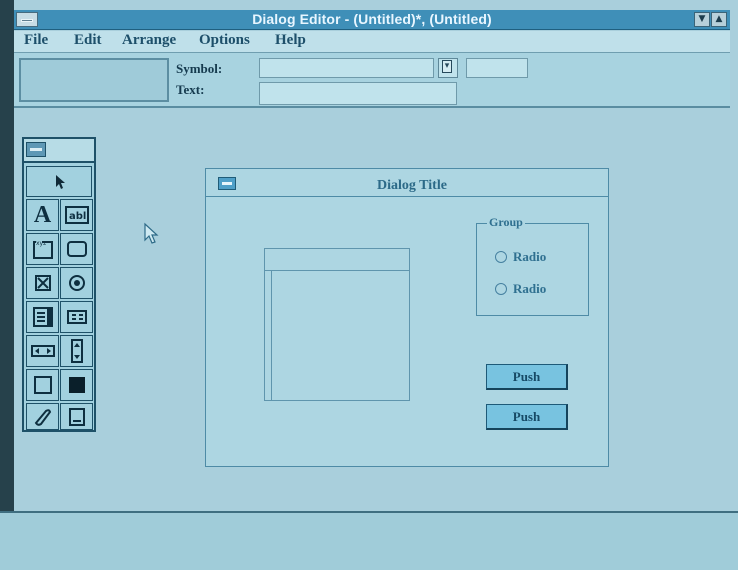  Describe the element at coordinates (271, 335) in the screenshot. I see `list-box-divider` at that location.